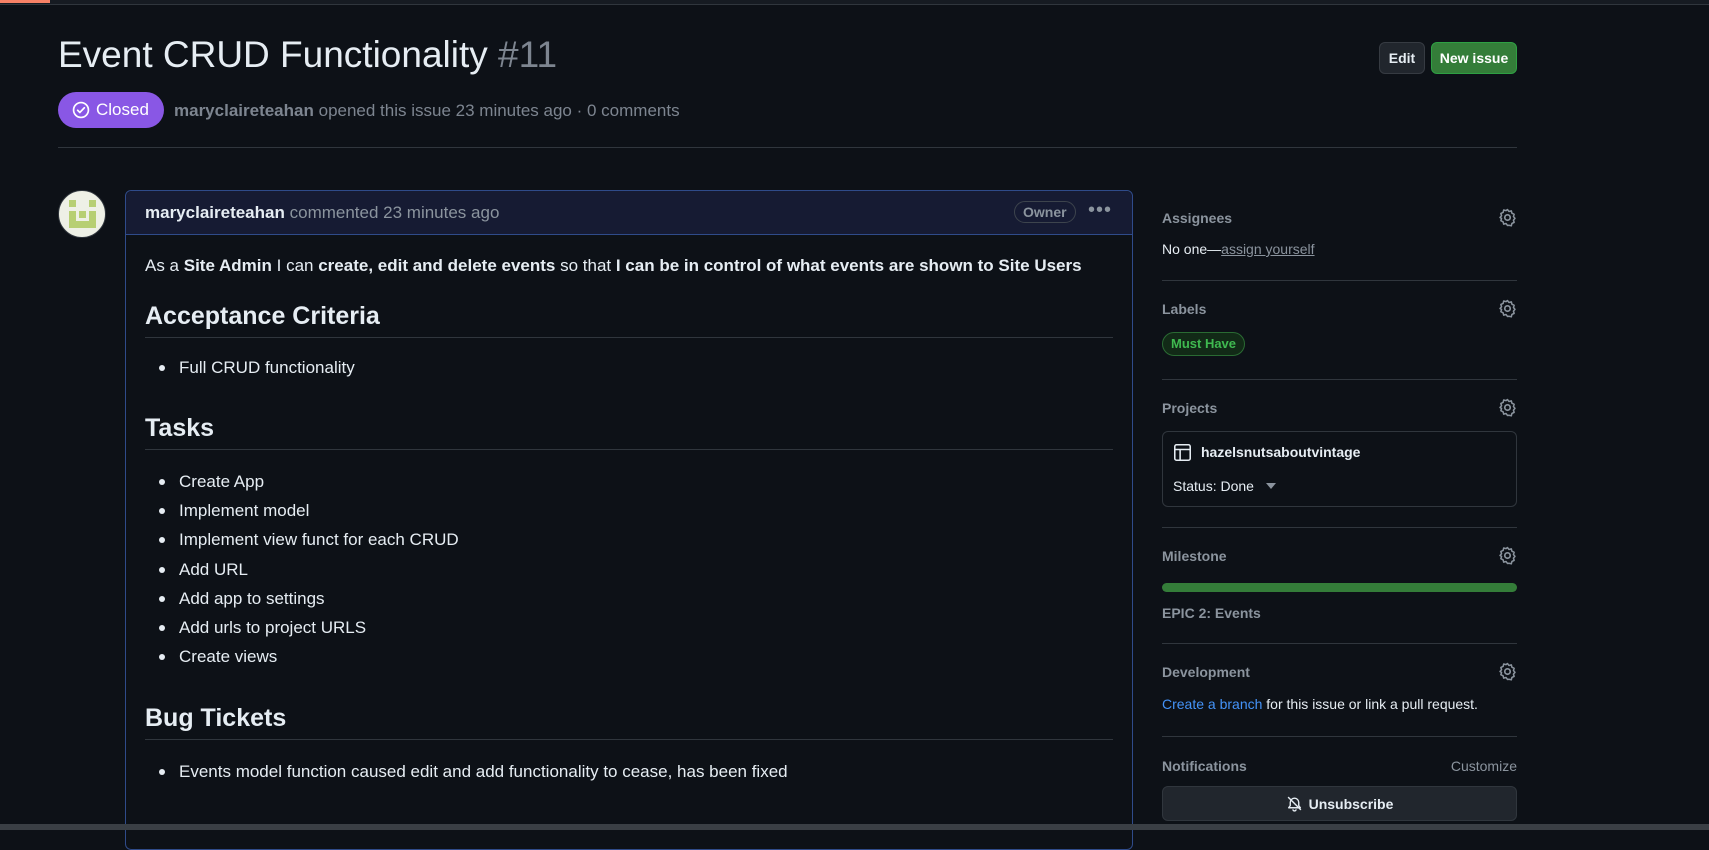 The height and width of the screenshot is (850, 1709). I want to click on development-heading-text: Development, so click(1206, 672).